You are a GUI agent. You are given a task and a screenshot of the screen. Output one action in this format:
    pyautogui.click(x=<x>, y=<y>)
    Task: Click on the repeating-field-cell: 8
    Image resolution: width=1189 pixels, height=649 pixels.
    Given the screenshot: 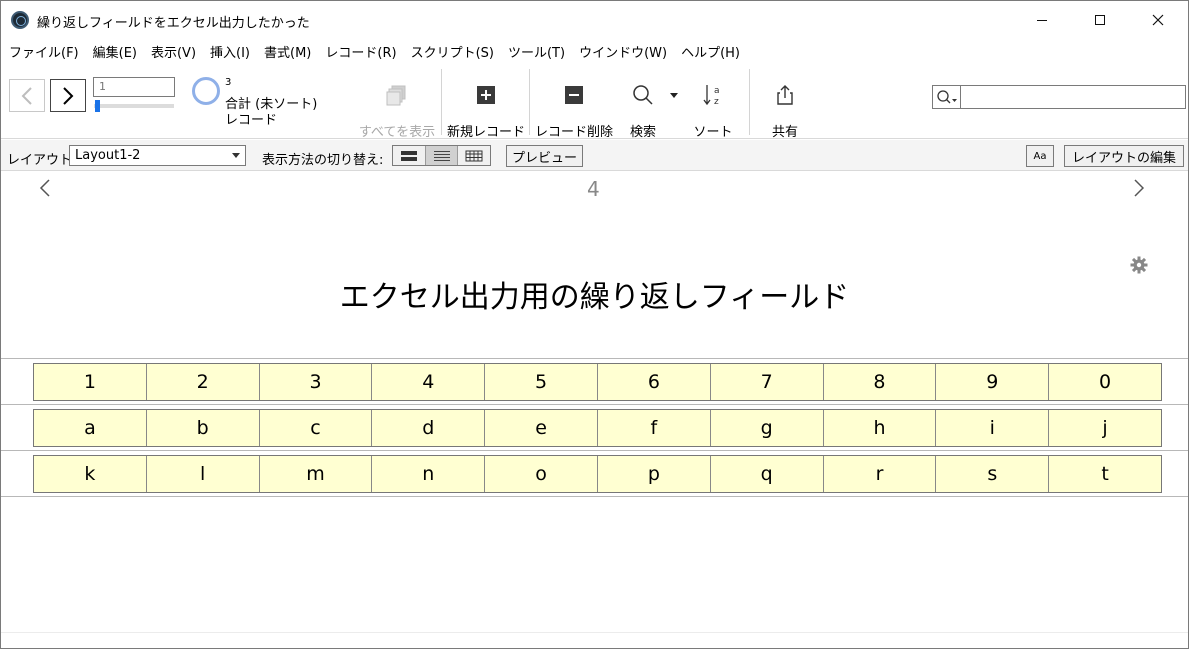 What is the action you would take?
    pyautogui.click(x=880, y=382)
    